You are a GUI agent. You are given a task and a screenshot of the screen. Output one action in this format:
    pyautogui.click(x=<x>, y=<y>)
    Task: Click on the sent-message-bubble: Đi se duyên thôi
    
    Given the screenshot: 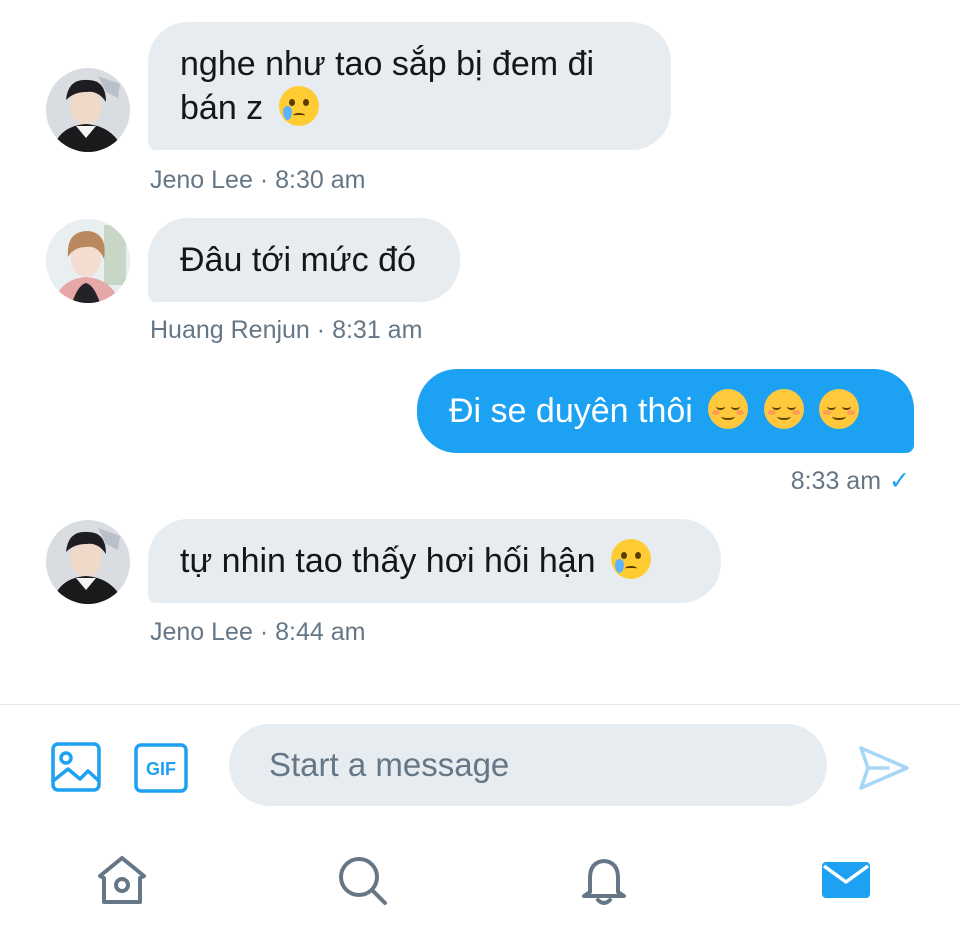 What is the action you would take?
    pyautogui.click(x=665, y=411)
    